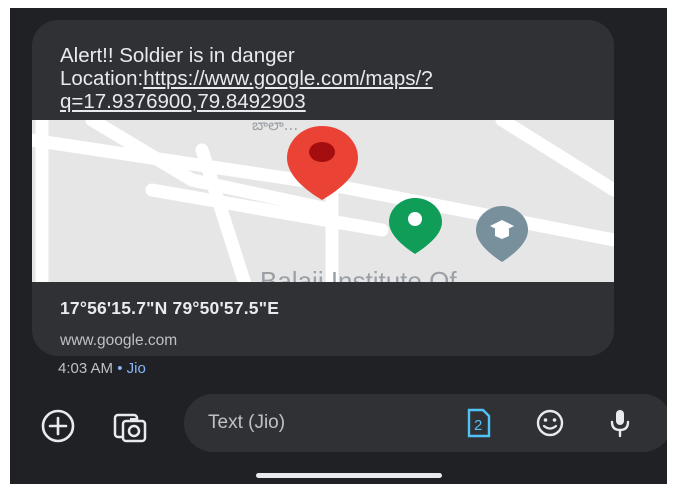 The width and height of the screenshot is (675, 486). Describe the element at coordinates (177, 55) in the screenshot. I see `message-alert-text: Alert!! Soldier is in danger` at that location.